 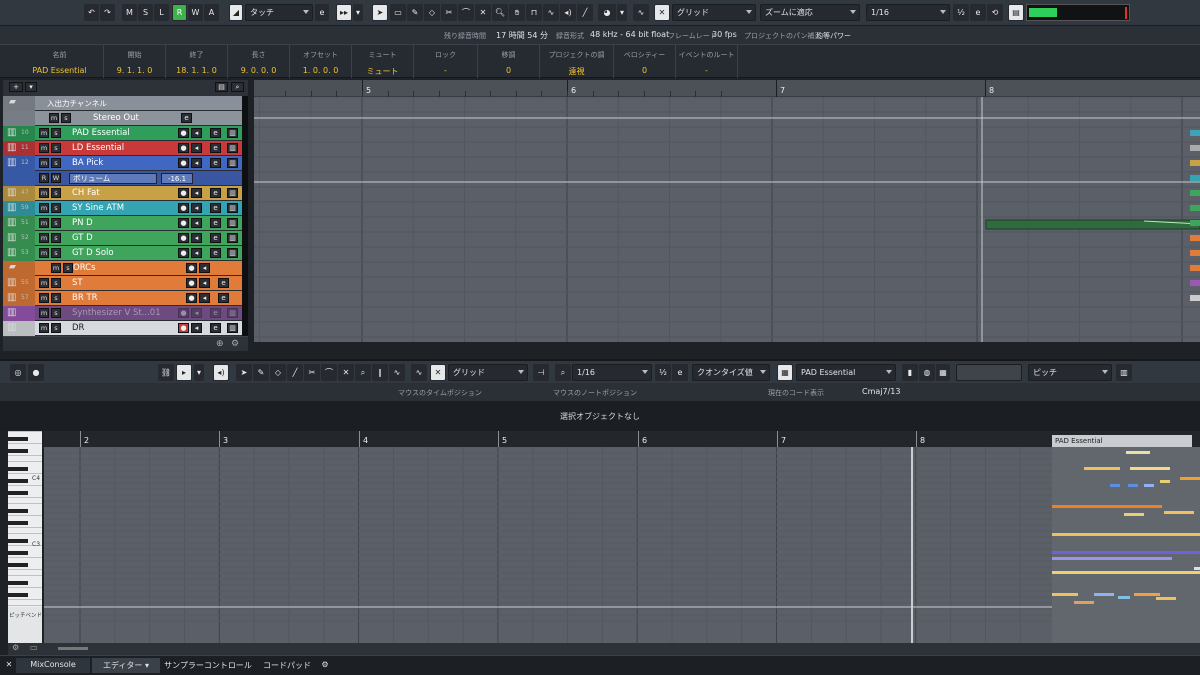 What do you see at coordinates (60, 61) in the screenshot?
I see `info-cell: 名前 PAD Essential` at bounding box center [60, 61].